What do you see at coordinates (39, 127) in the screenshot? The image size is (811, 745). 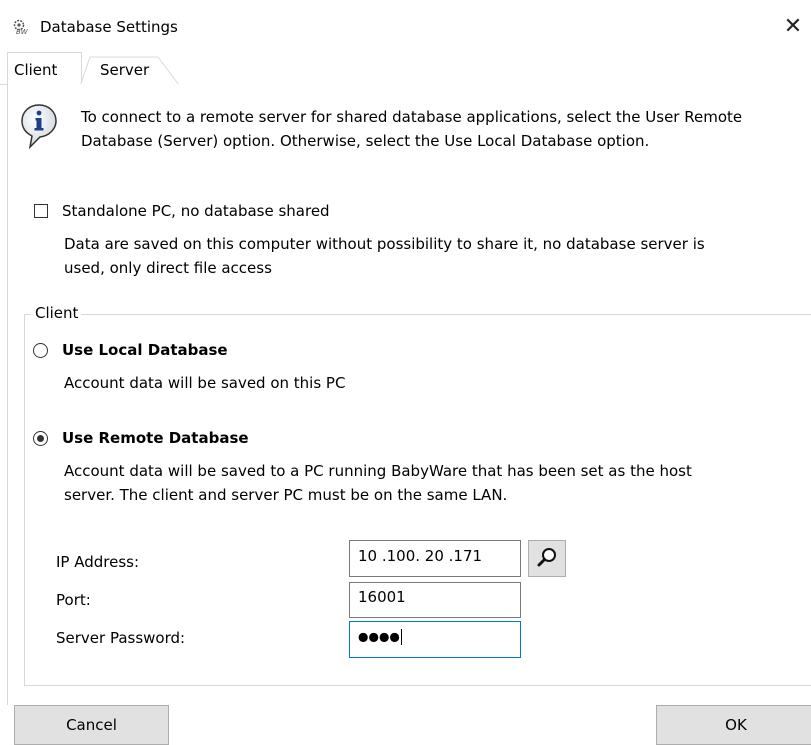 I see `info-icon` at bounding box center [39, 127].